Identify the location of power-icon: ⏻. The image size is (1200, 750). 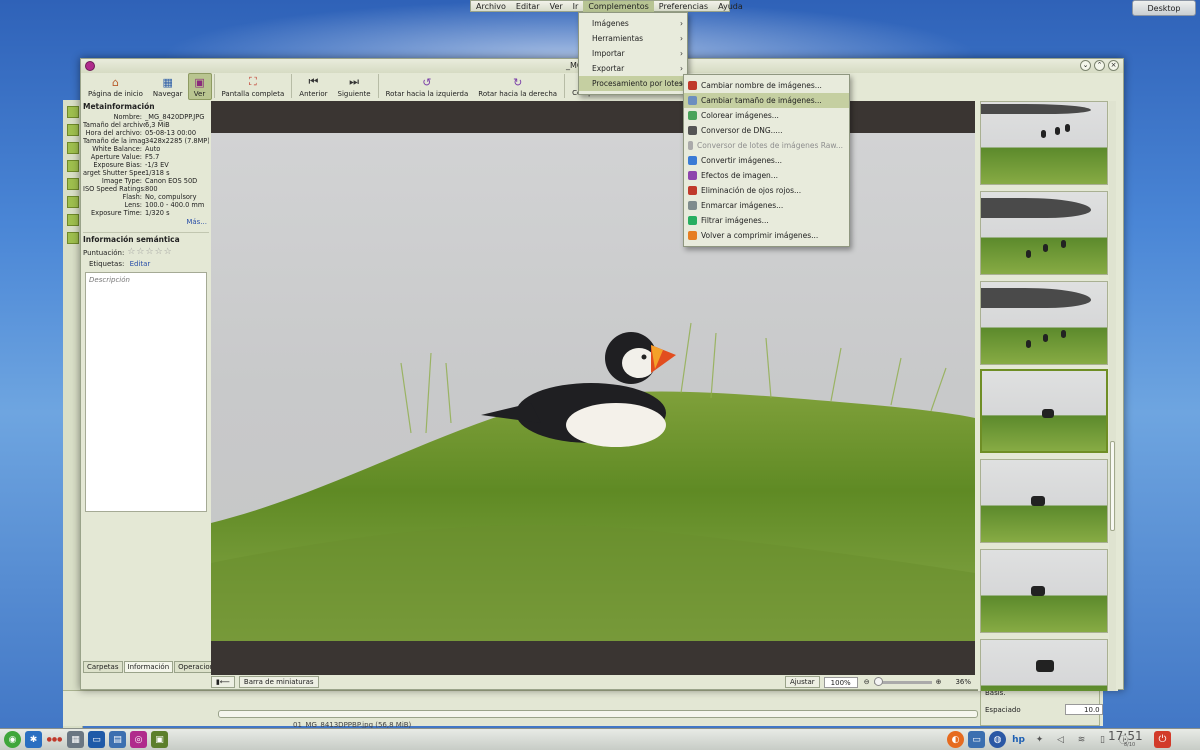
(1162, 739).